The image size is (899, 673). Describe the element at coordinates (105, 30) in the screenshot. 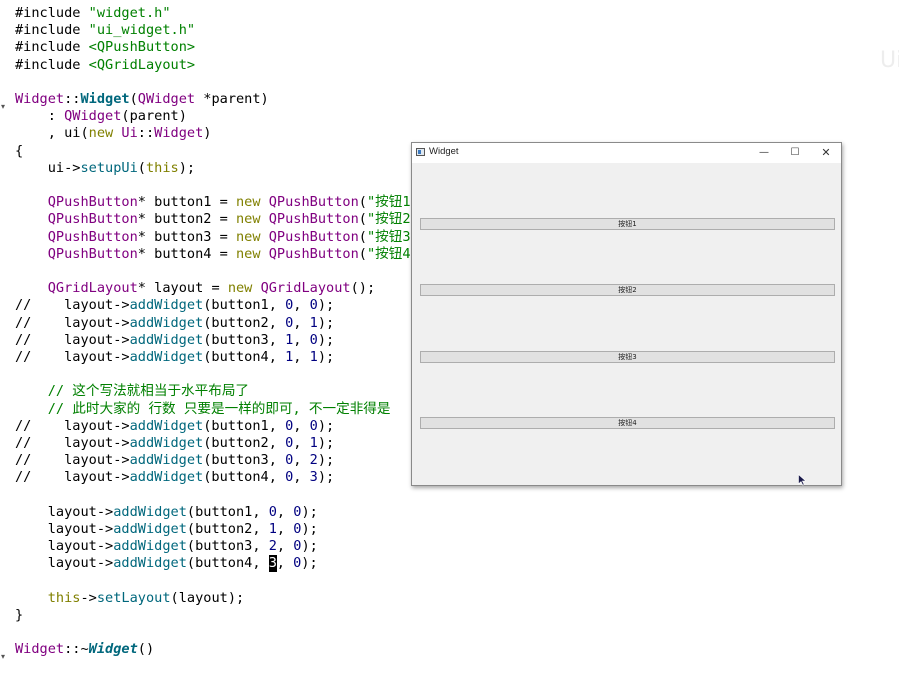

I see `code-line: #include "ui_widget.h"` at that location.